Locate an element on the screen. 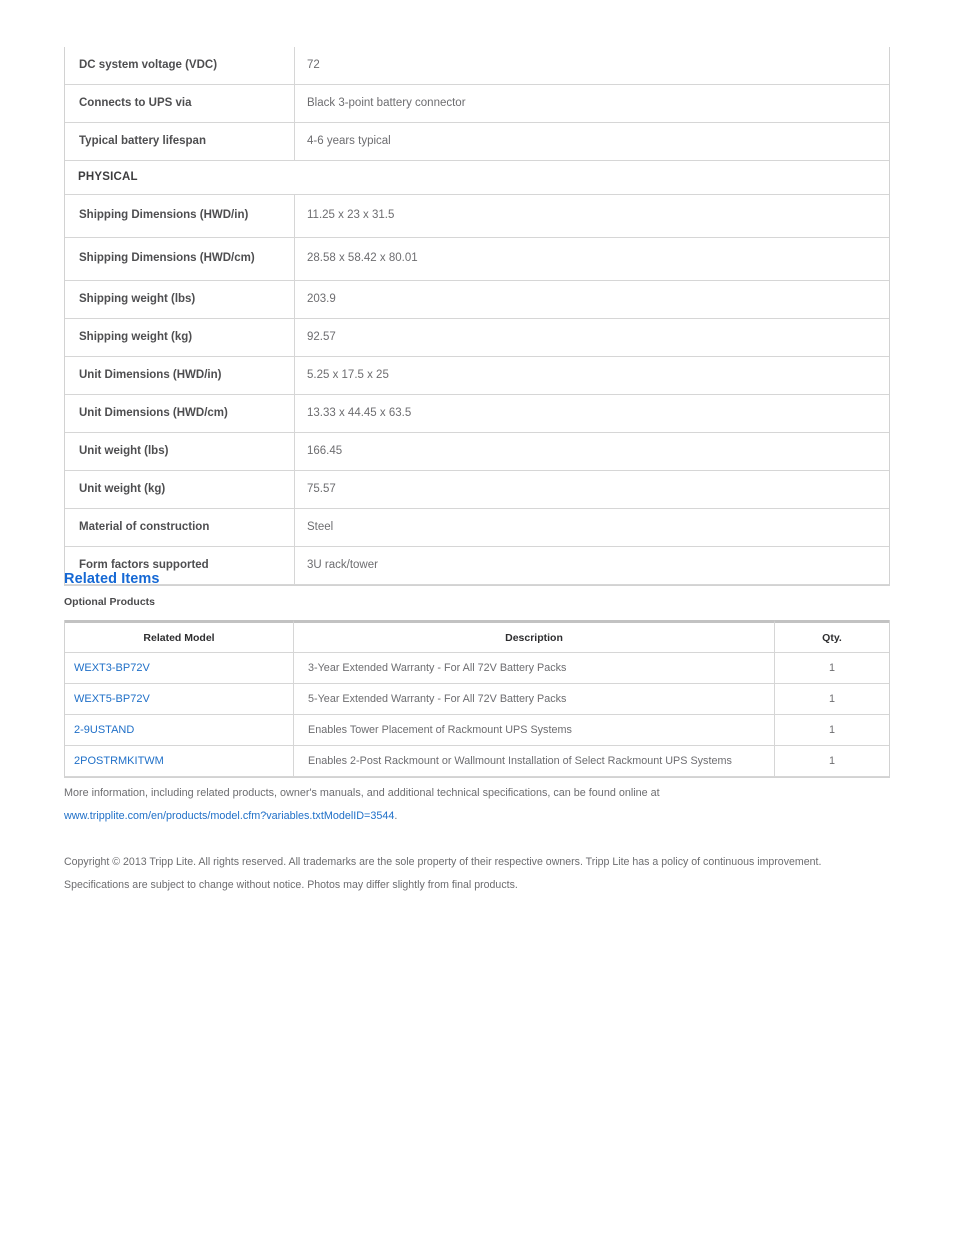  related-items-heading: Related Items is located at coordinates (112, 579).